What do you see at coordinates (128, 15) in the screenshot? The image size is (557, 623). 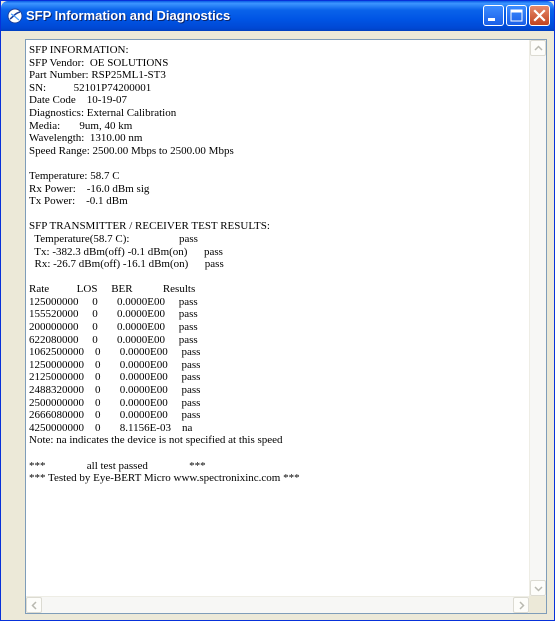 I see `window-title: SFP Information and Diagnostics` at bounding box center [128, 15].